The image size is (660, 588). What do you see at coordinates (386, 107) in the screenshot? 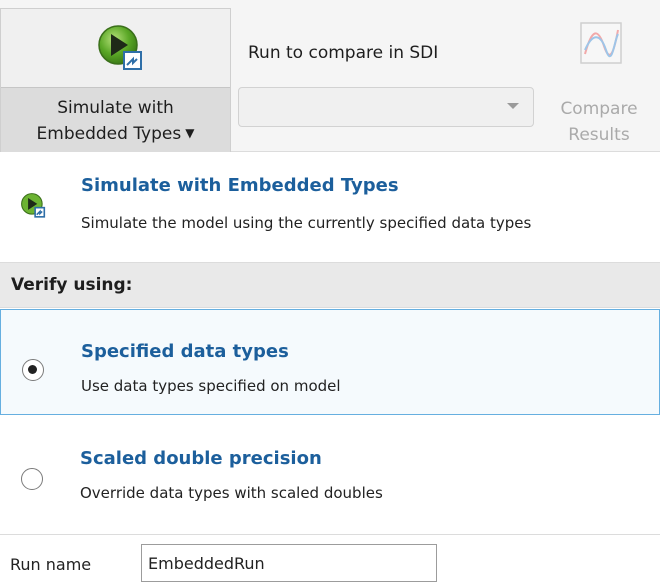
I see `run-compare-select` at bounding box center [386, 107].